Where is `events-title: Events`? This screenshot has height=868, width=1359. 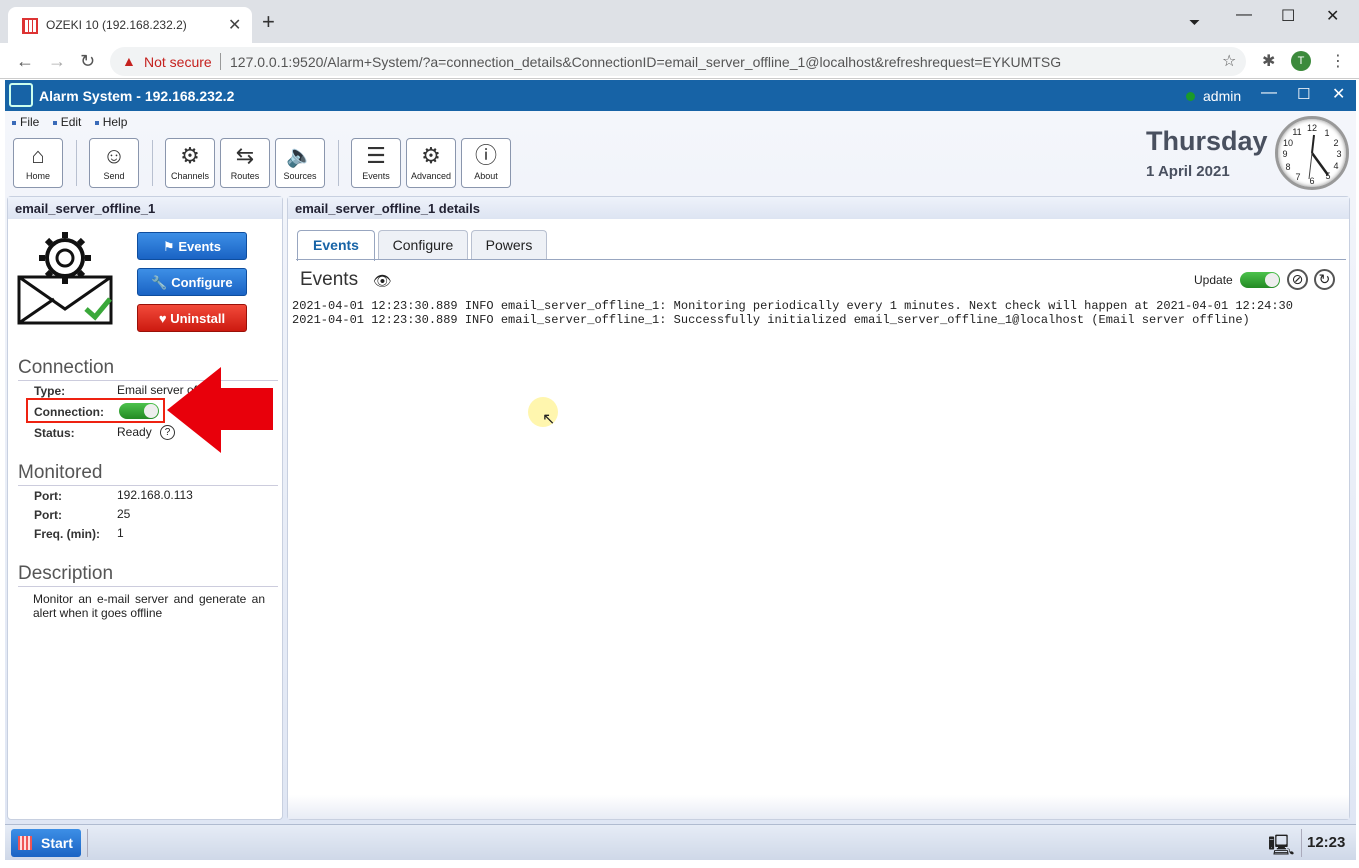
events-title: Events is located at coordinates (329, 279).